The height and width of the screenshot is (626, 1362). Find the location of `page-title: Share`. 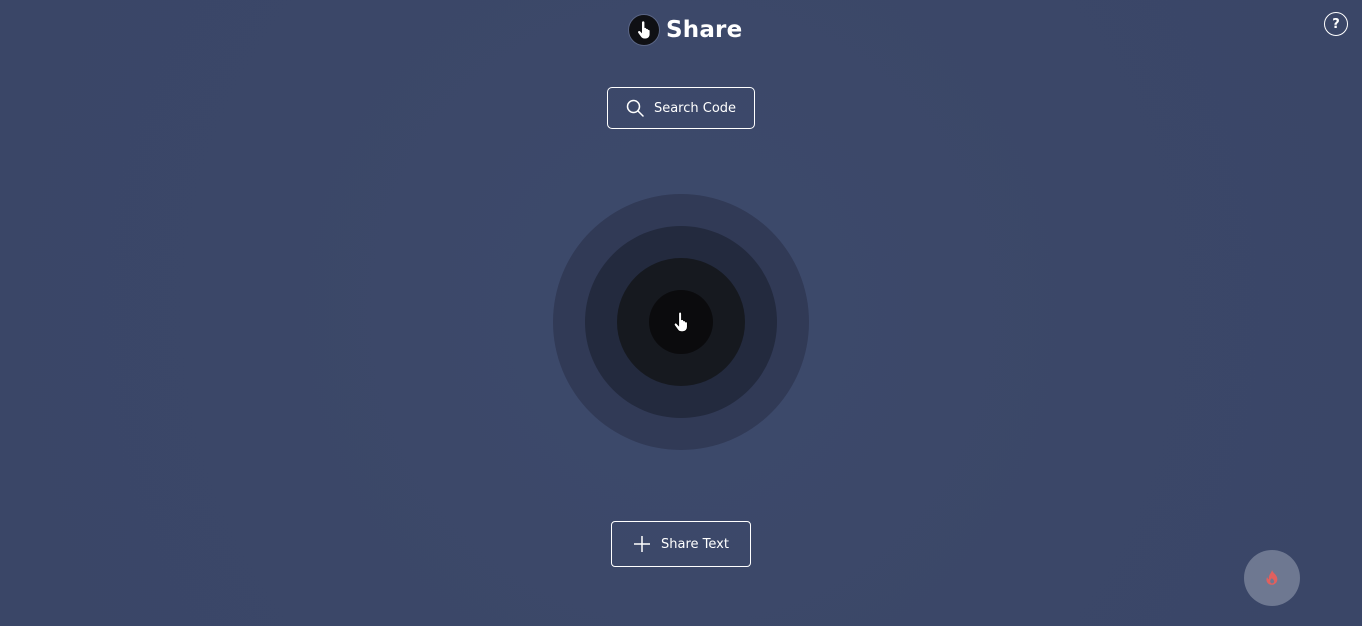

page-title: Share is located at coordinates (704, 30).